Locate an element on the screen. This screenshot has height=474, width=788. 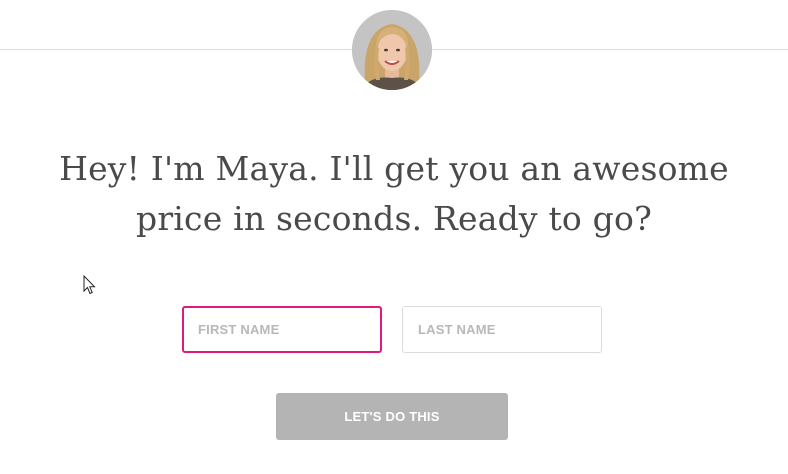
avatar is located at coordinates (392, 50).